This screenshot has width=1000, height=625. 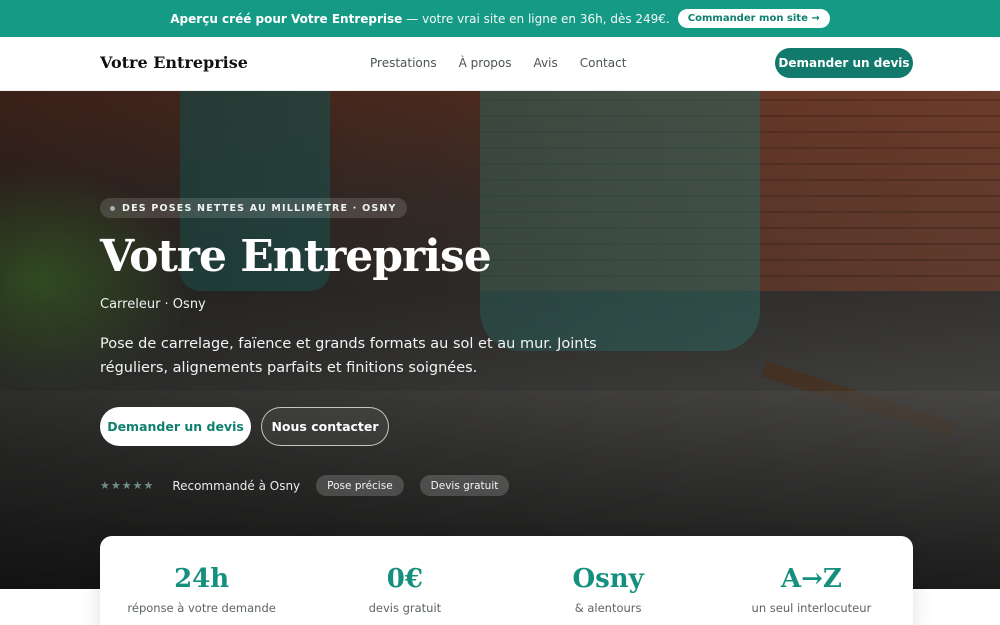 I want to click on hero-quote-button: Demander un devis, so click(x=175, y=426).